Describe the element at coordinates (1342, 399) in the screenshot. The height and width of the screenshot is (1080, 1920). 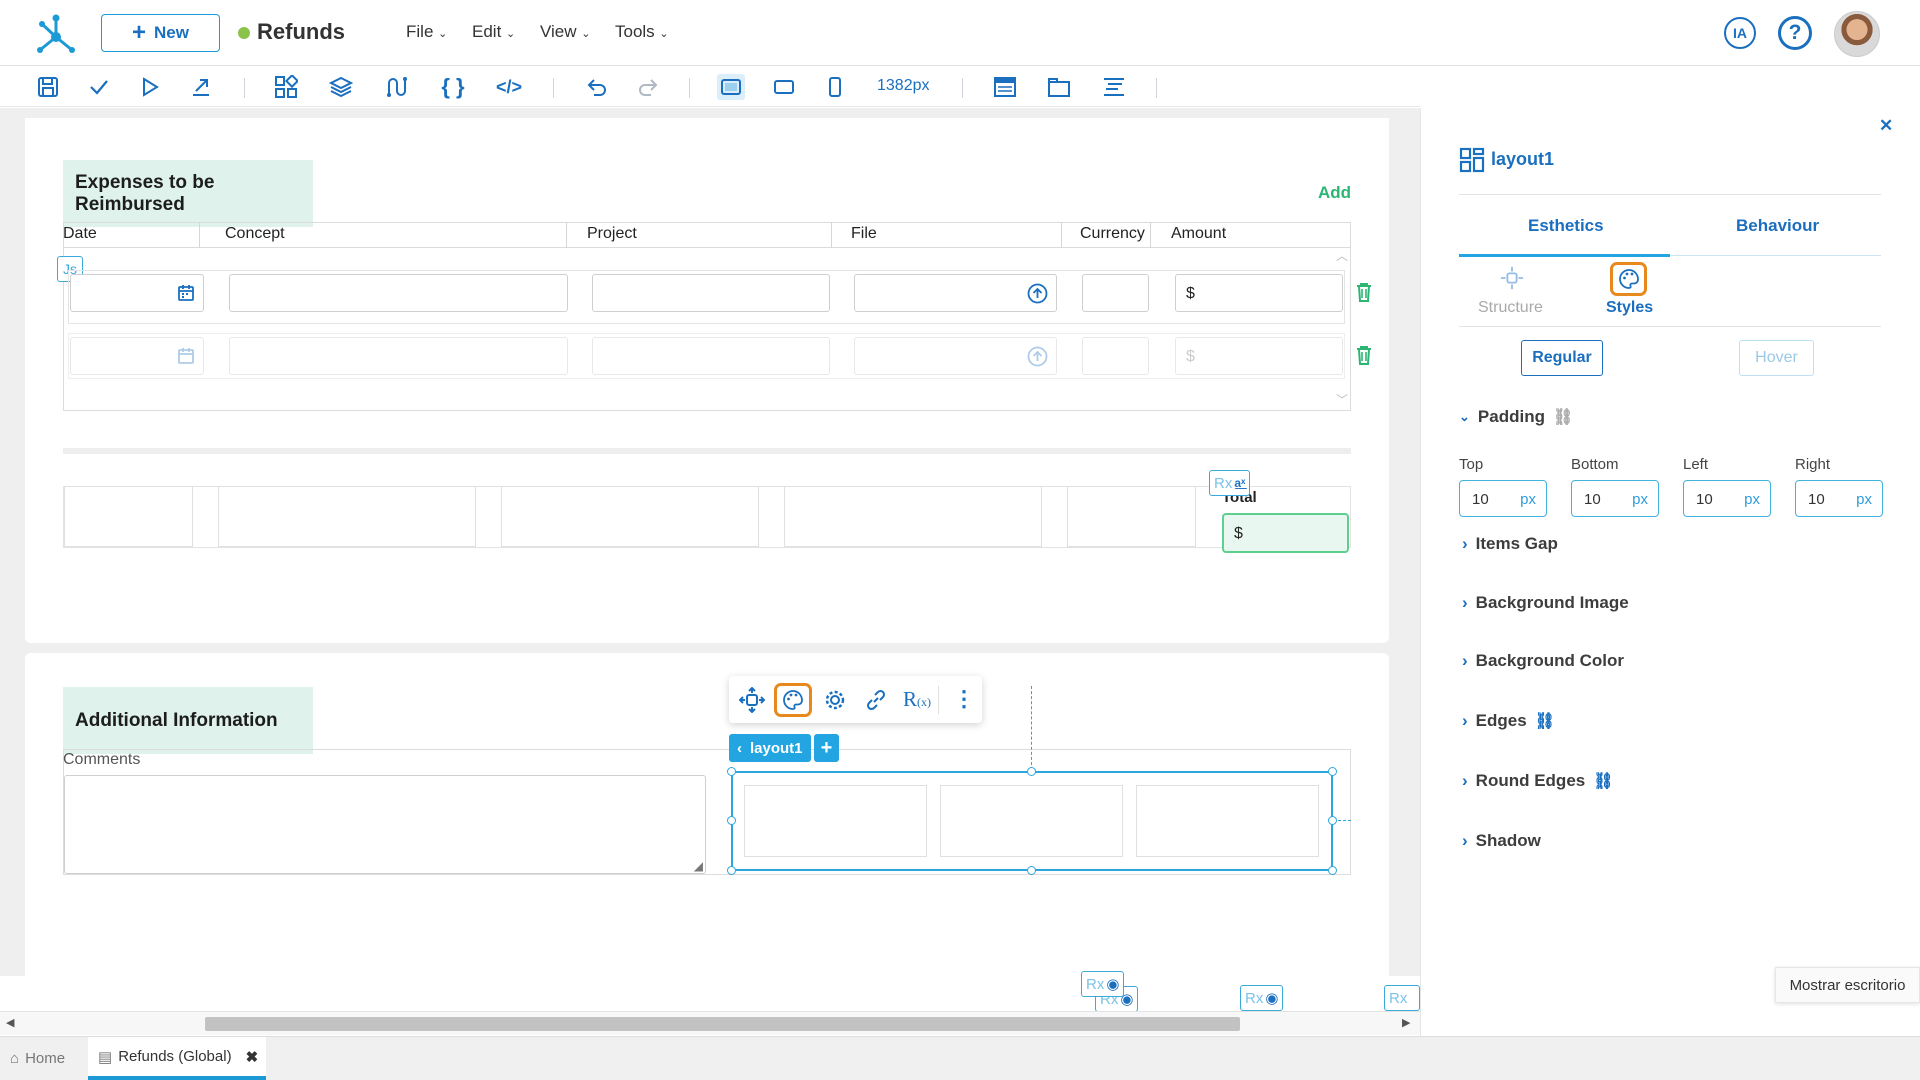
I see `scroll-down-icon: ﹀` at that location.